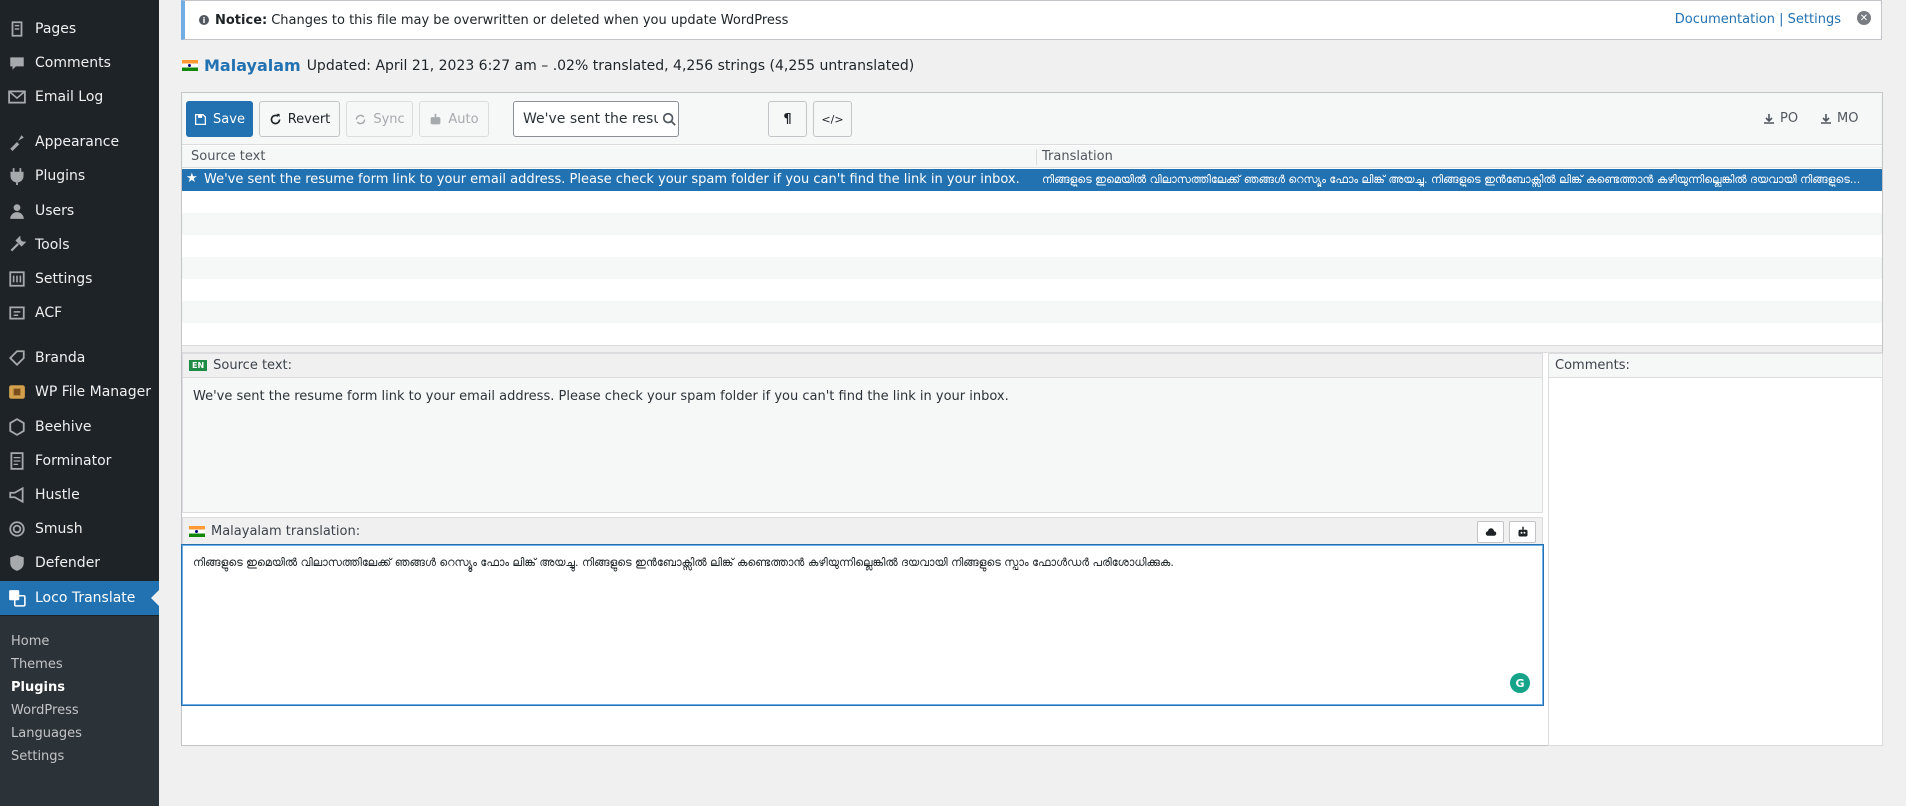 This screenshot has height=806, width=1906. I want to click on submenu-item-home: Home, so click(30, 641).